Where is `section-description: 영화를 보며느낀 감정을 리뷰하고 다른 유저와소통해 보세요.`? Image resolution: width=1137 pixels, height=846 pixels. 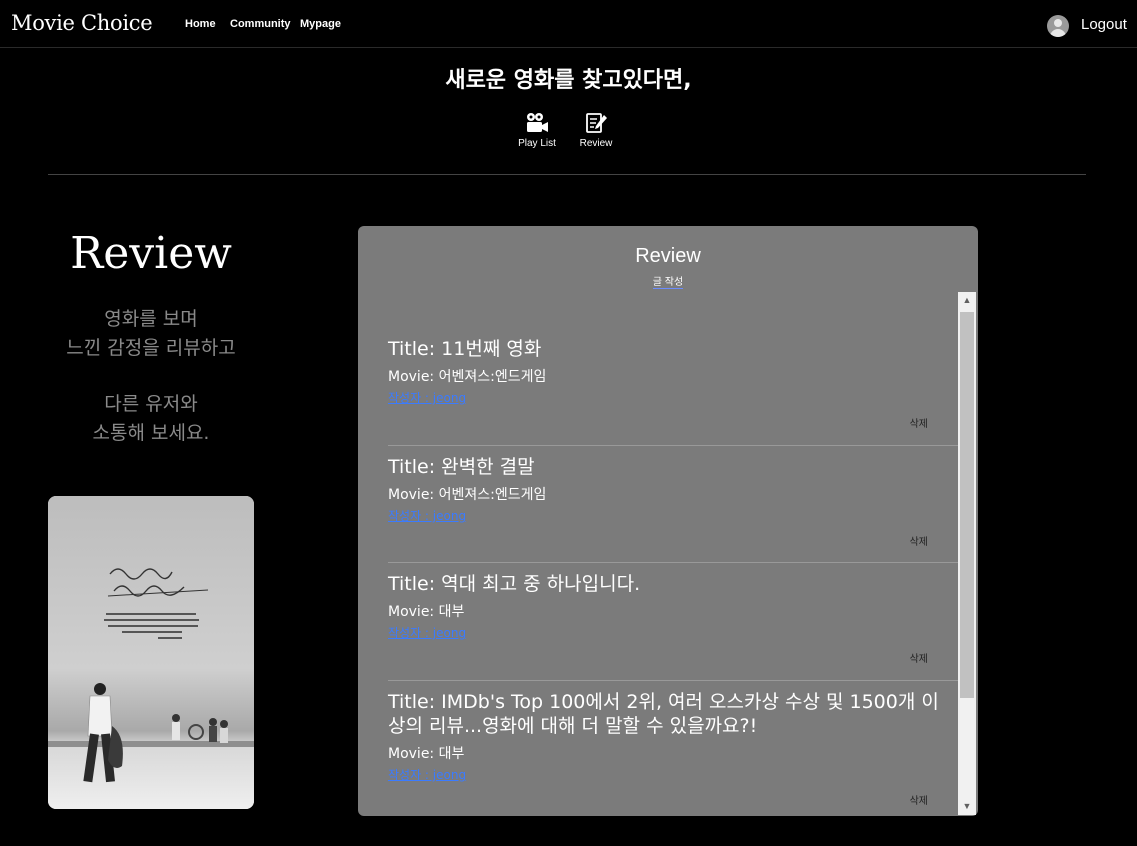
section-description: 영화를 보며느낀 감정을 리뷰하고 다른 유저와소통해 보세요. is located at coordinates (151, 390).